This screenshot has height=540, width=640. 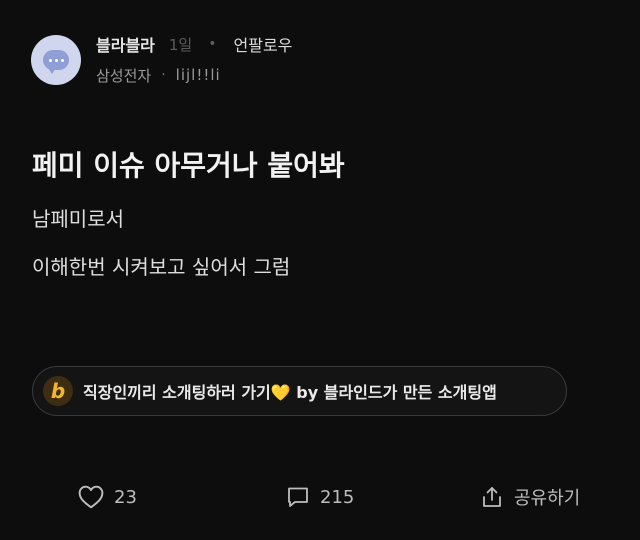 I want to click on post-body-line: 이해한번 시켜보고 싶어서 그럼, so click(x=161, y=267).